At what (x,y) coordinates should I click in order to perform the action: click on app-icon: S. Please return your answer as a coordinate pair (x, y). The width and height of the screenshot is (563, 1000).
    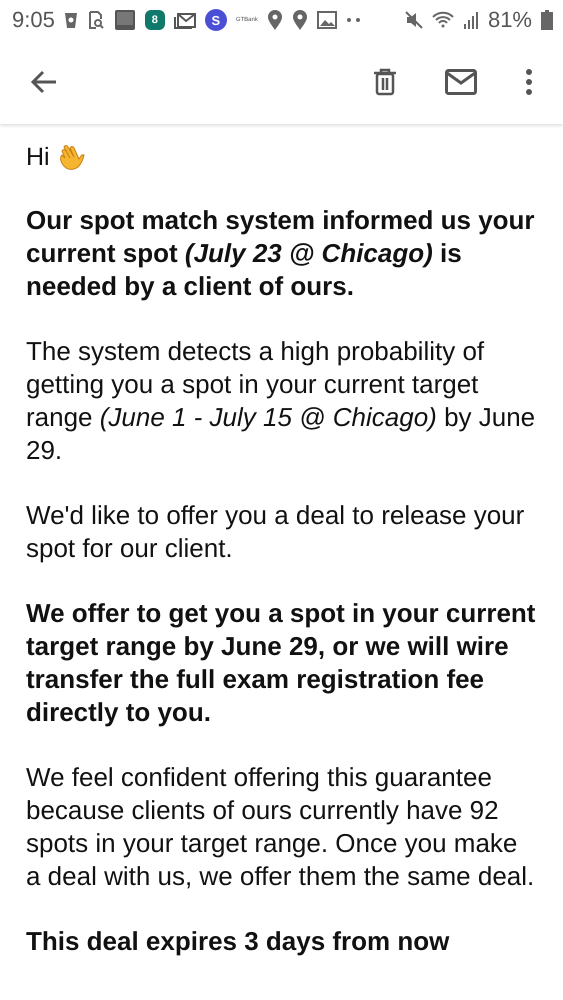
    Looking at the image, I should click on (215, 20).